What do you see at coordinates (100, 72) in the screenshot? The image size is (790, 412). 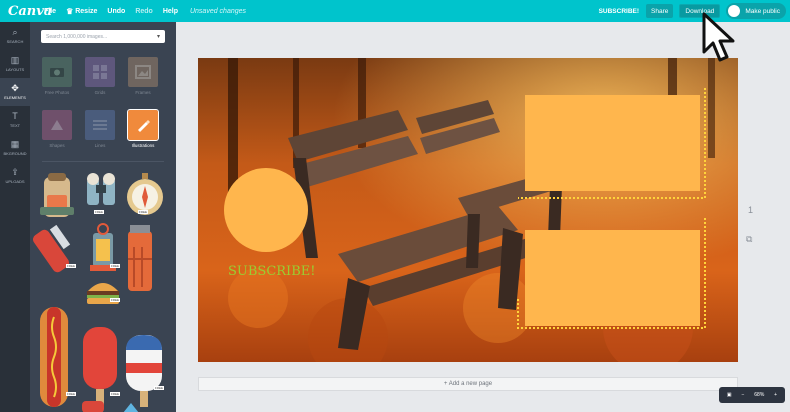 I see `grid-icon` at bounding box center [100, 72].